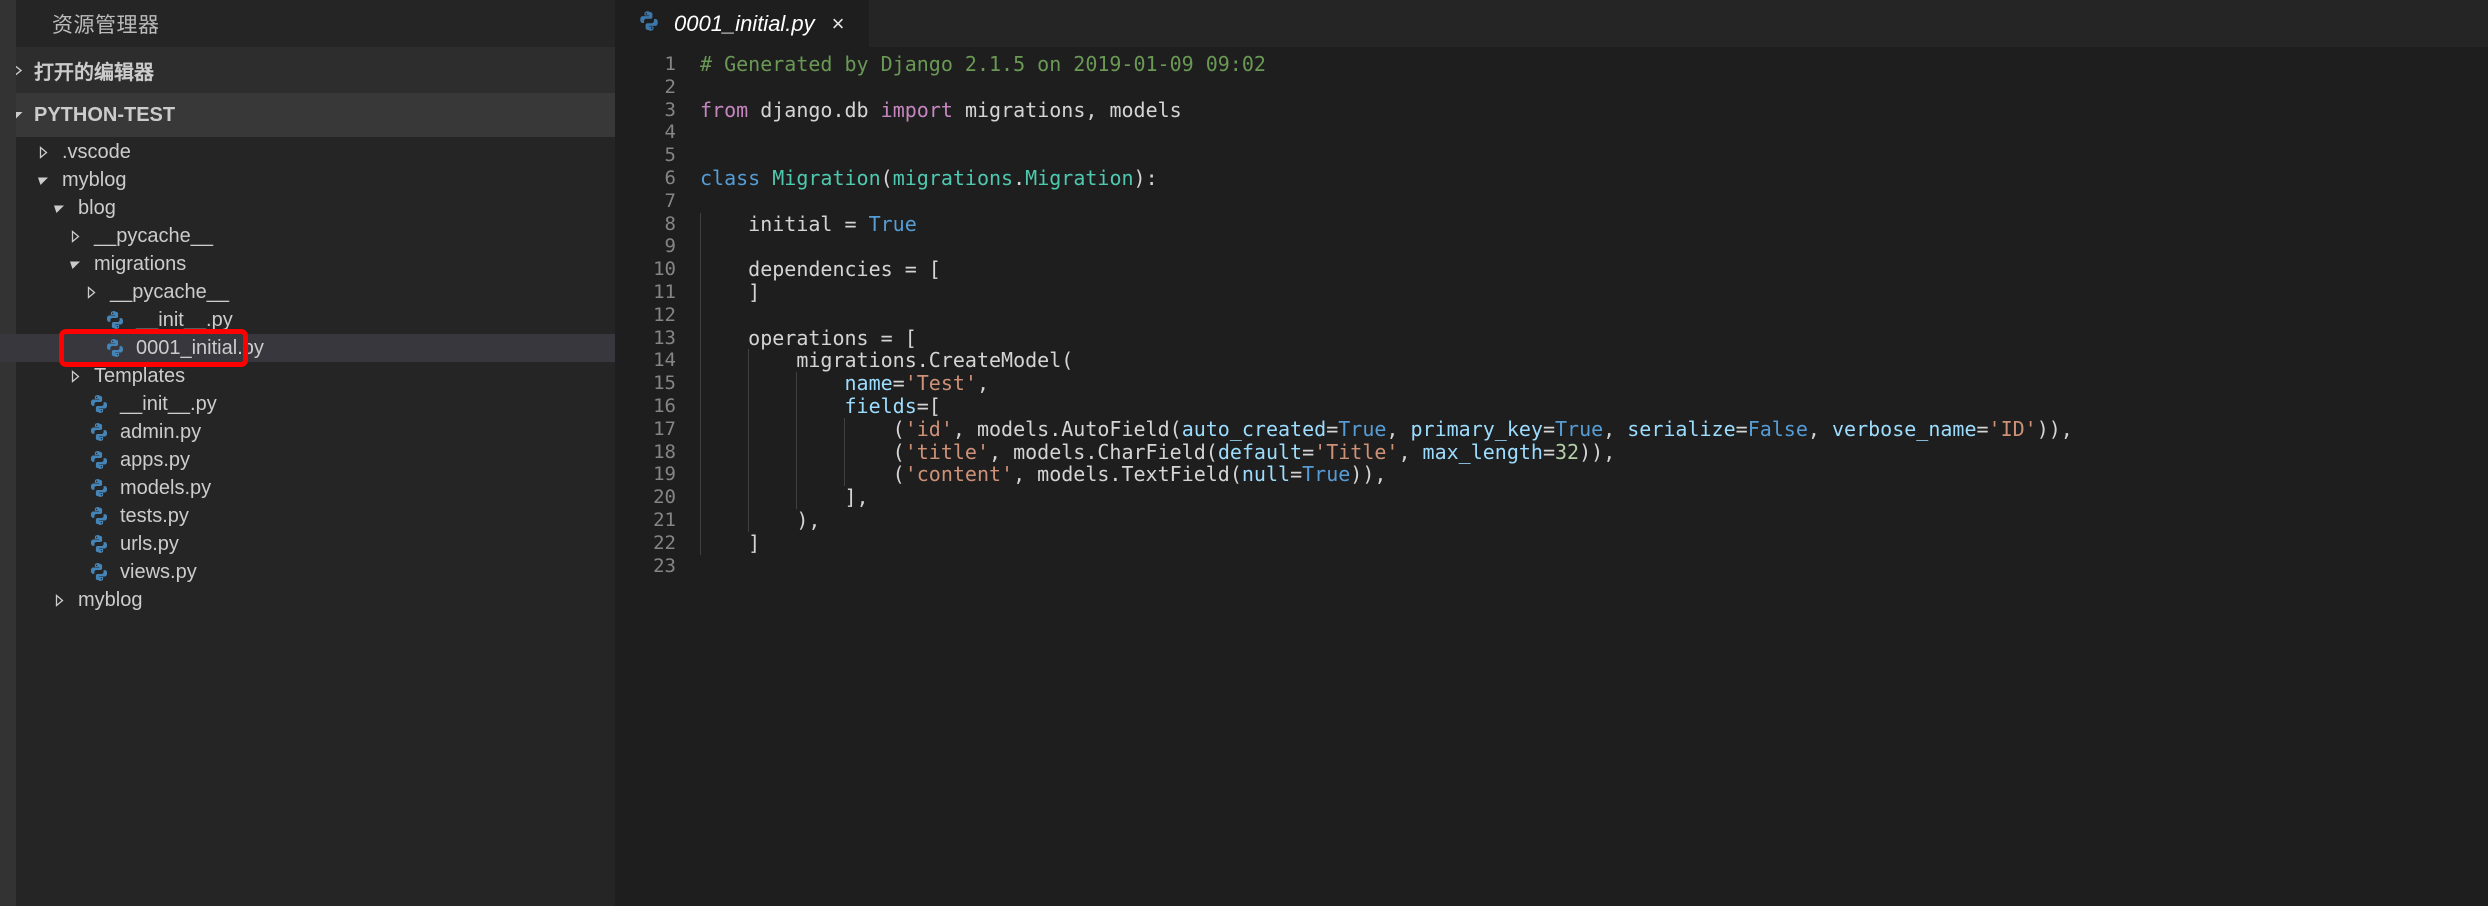 The image size is (2488, 906). Describe the element at coordinates (664, 497) in the screenshot. I see `line-number: 20` at that location.